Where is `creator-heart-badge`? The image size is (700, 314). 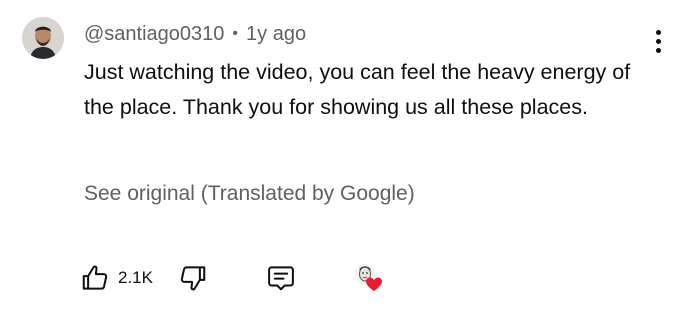 creator-heart-badge is located at coordinates (369, 278).